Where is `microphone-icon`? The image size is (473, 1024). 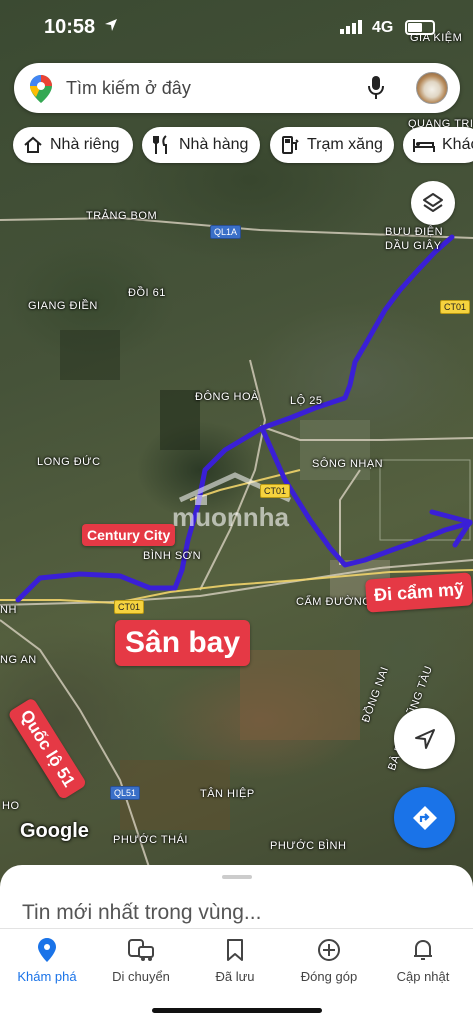 microphone-icon is located at coordinates (376, 90).